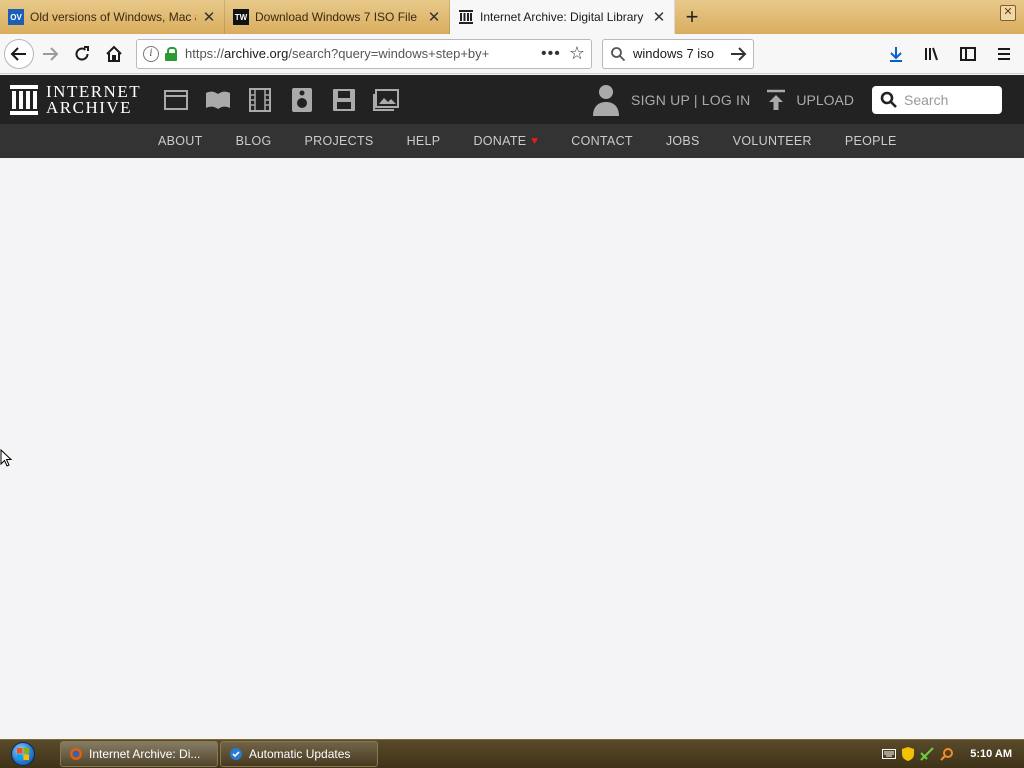  I want to click on library-icon, so click(931, 53).